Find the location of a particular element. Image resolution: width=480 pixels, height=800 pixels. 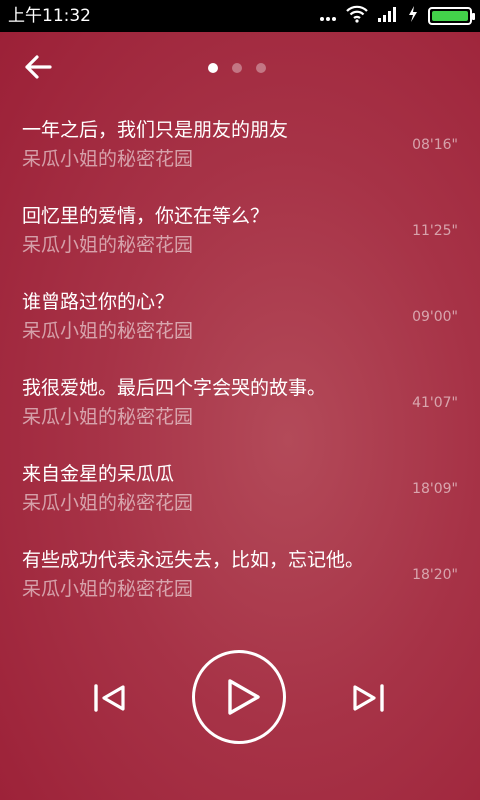

notification-dots-icon is located at coordinates (328, 16).